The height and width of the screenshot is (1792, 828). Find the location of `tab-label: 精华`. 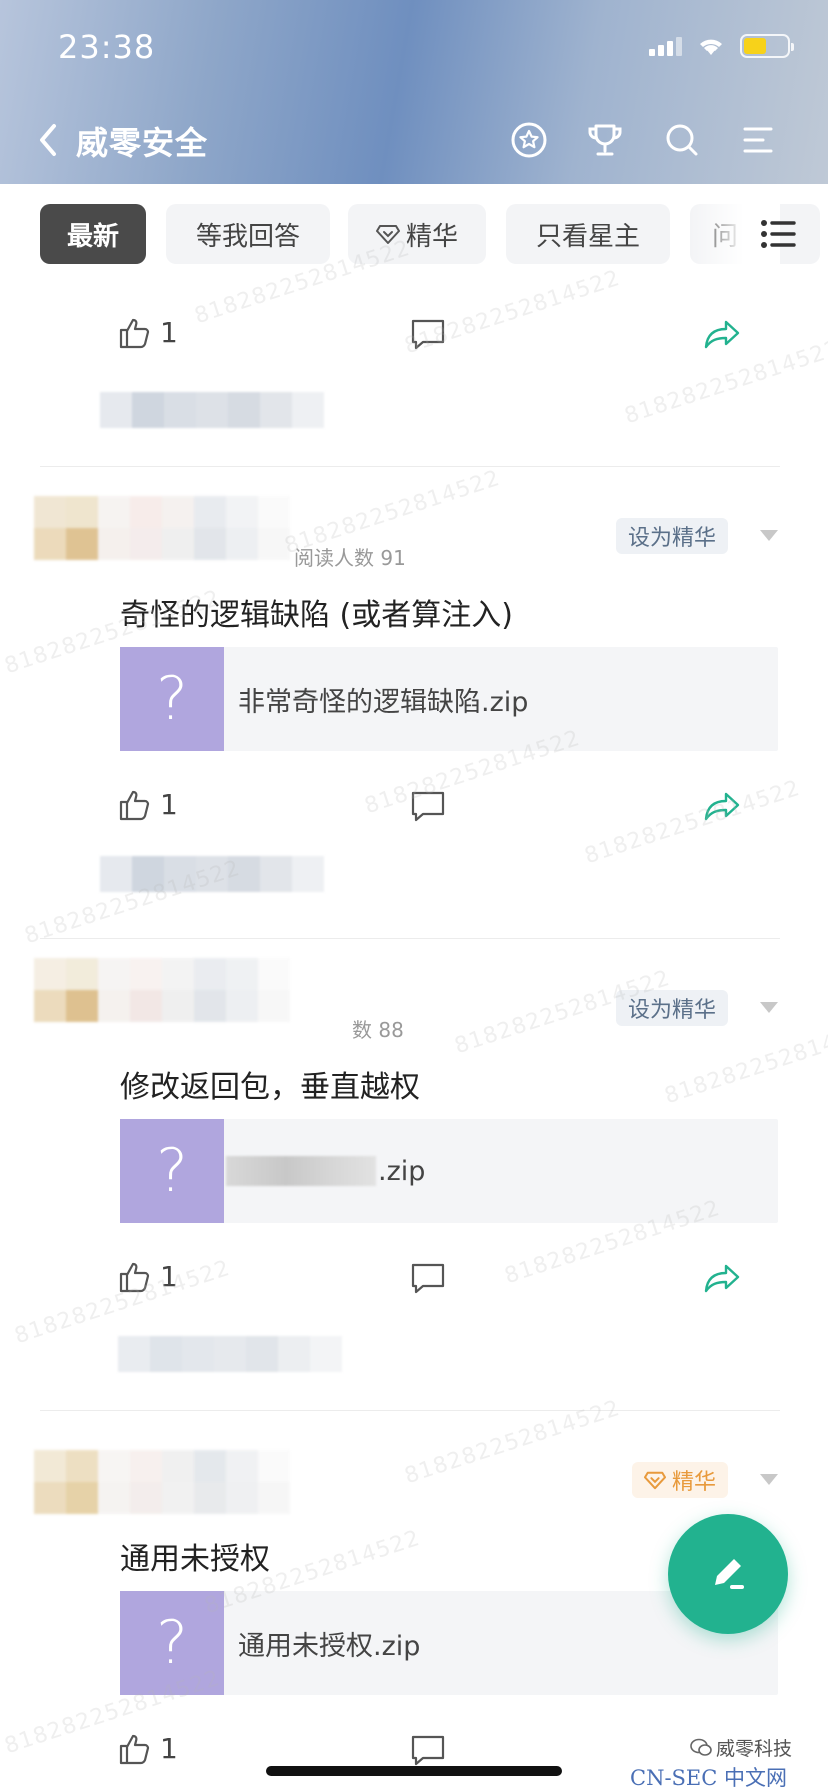

tab-label: 精华 is located at coordinates (431, 236).